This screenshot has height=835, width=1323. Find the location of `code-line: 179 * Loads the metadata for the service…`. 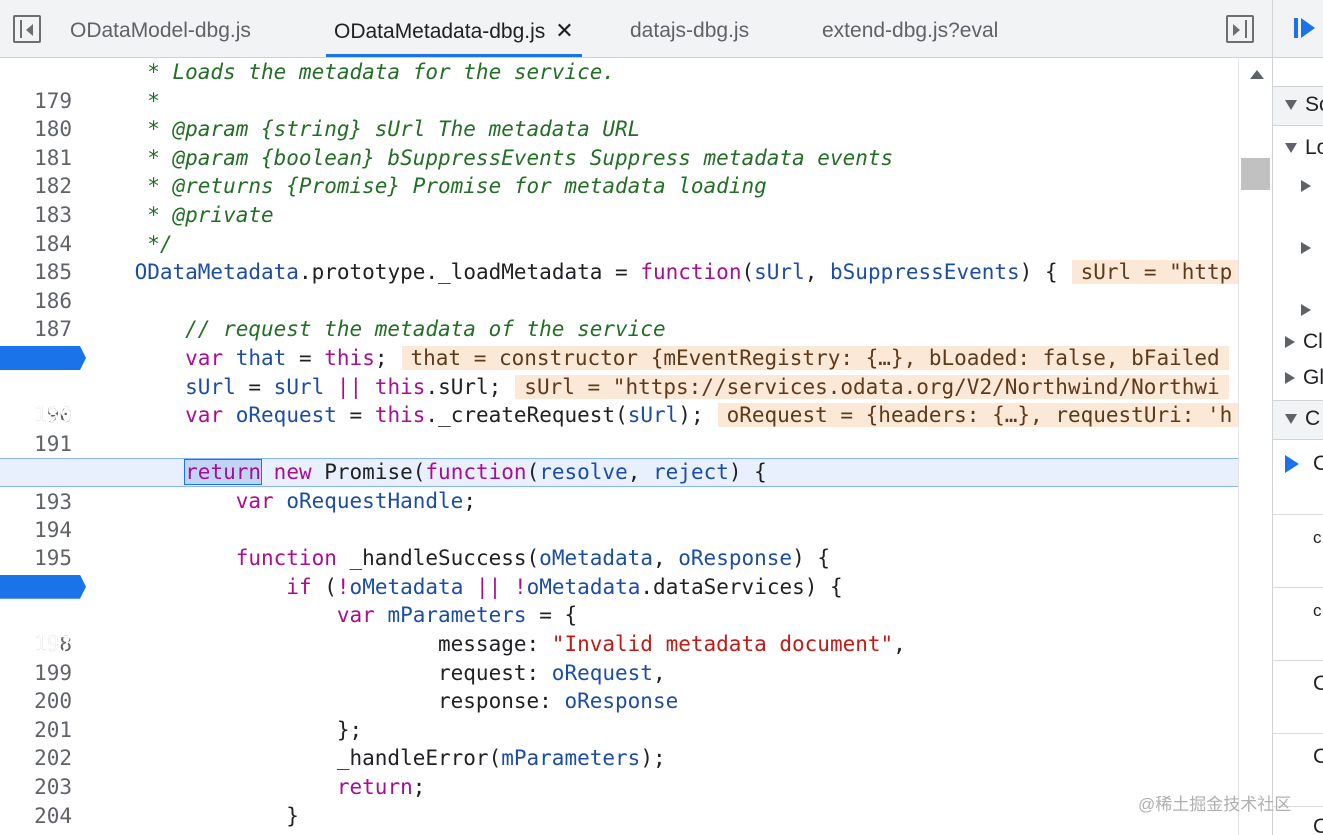

code-line: 179 * Loads the metadata for the service… is located at coordinates (619, 85).